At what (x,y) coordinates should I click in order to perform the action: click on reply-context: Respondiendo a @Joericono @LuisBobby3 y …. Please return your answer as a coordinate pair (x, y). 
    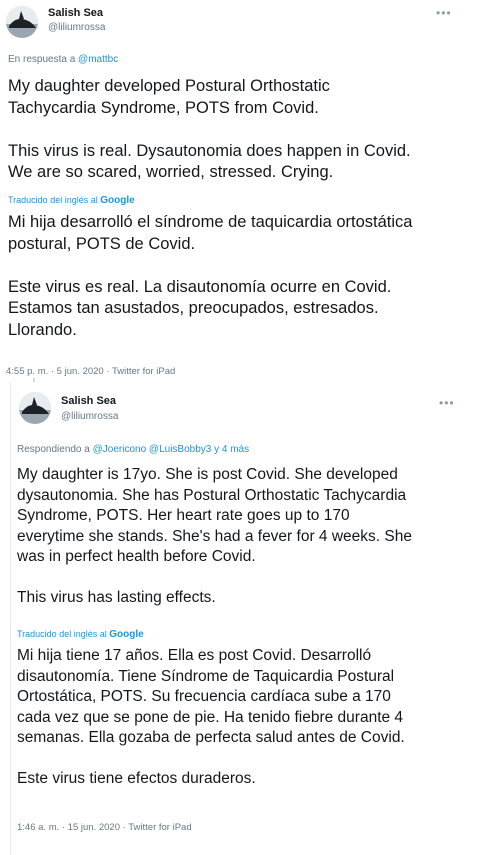
    Looking at the image, I should click on (133, 449).